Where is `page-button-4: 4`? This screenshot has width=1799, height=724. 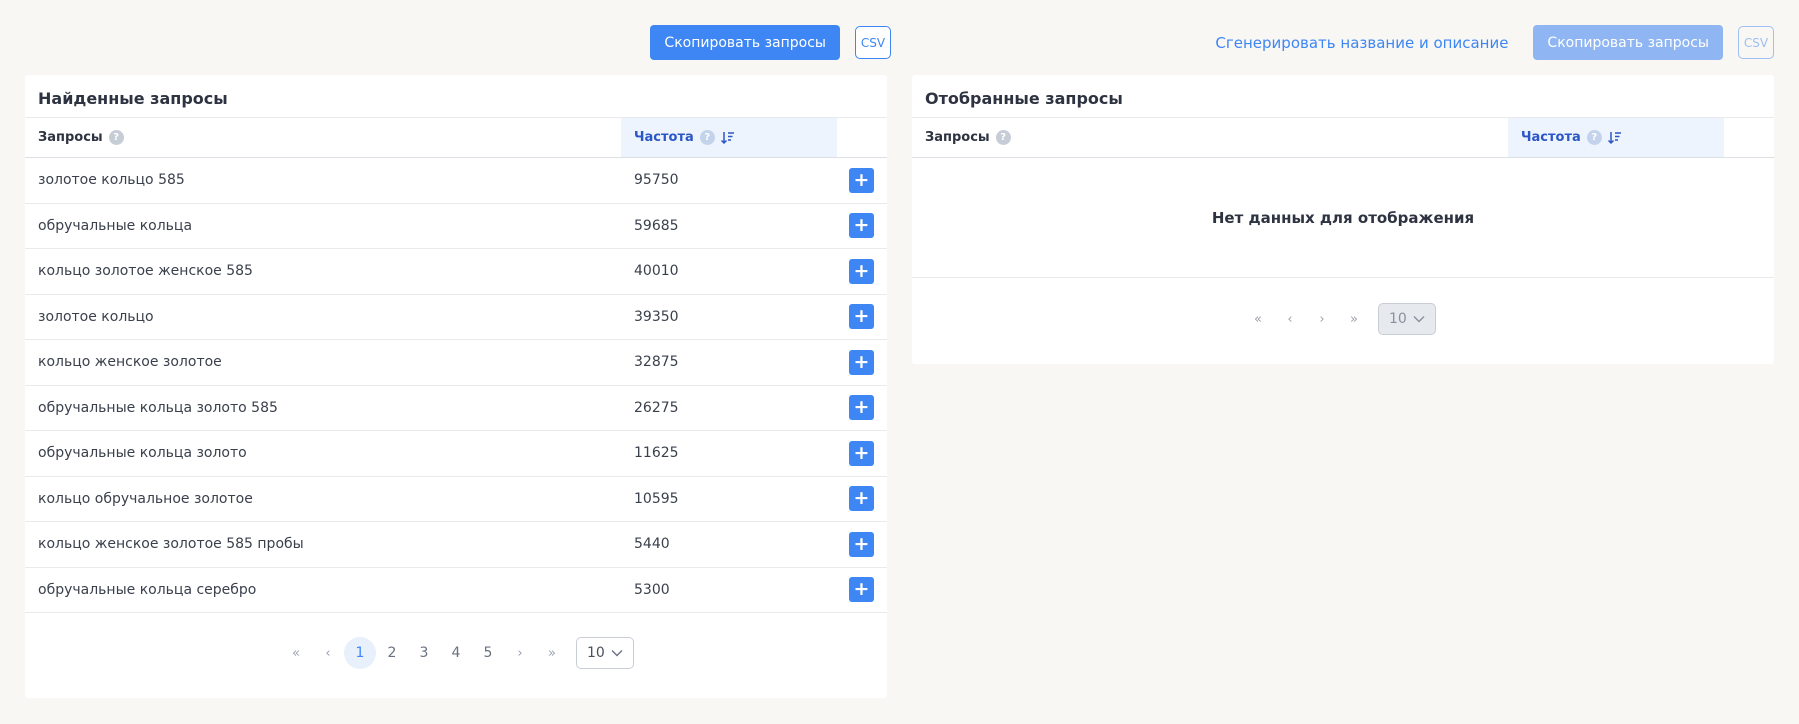
page-button-4: 4 is located at coordinates (456, 653).